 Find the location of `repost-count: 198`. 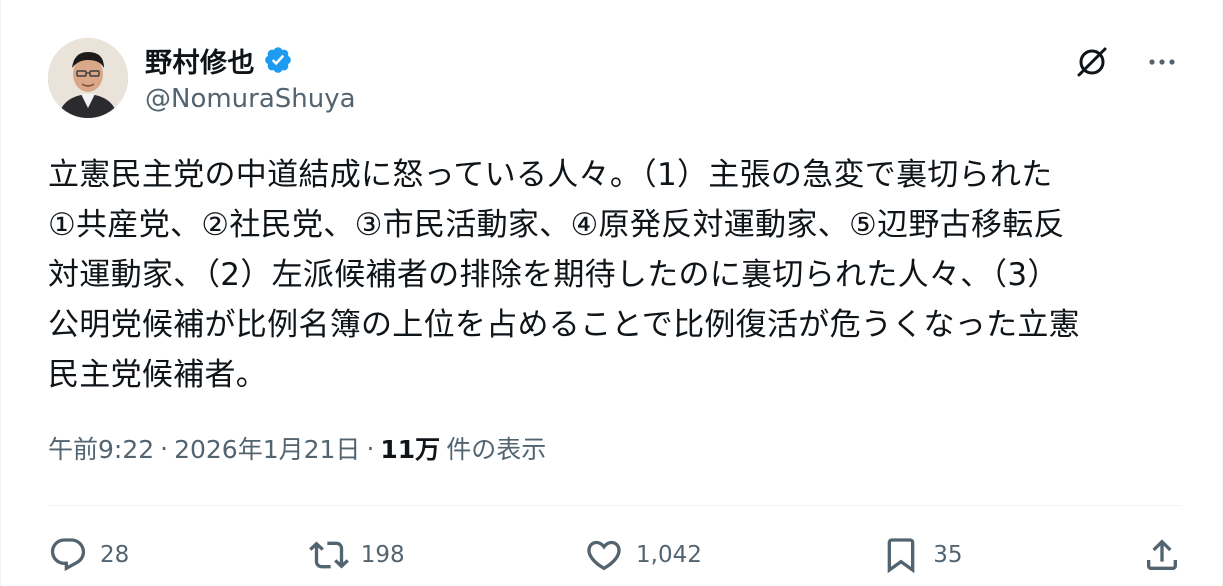

repost-count: 198 is located at coordinates (382, 555).